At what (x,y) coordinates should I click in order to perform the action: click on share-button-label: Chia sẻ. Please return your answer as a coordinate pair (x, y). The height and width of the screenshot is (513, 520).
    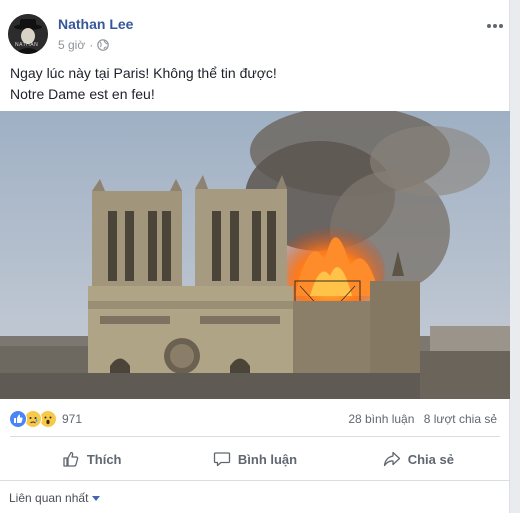
    Looking at the image, I should click on (430, 459).